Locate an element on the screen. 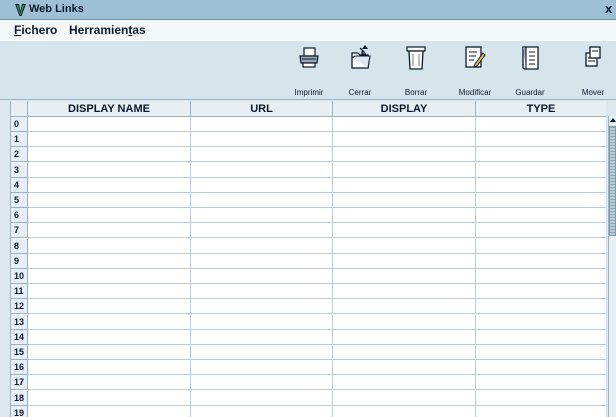 The height and width of the screenshot is (417, 616). table-row: 10 is located at coordinates (308, 276).